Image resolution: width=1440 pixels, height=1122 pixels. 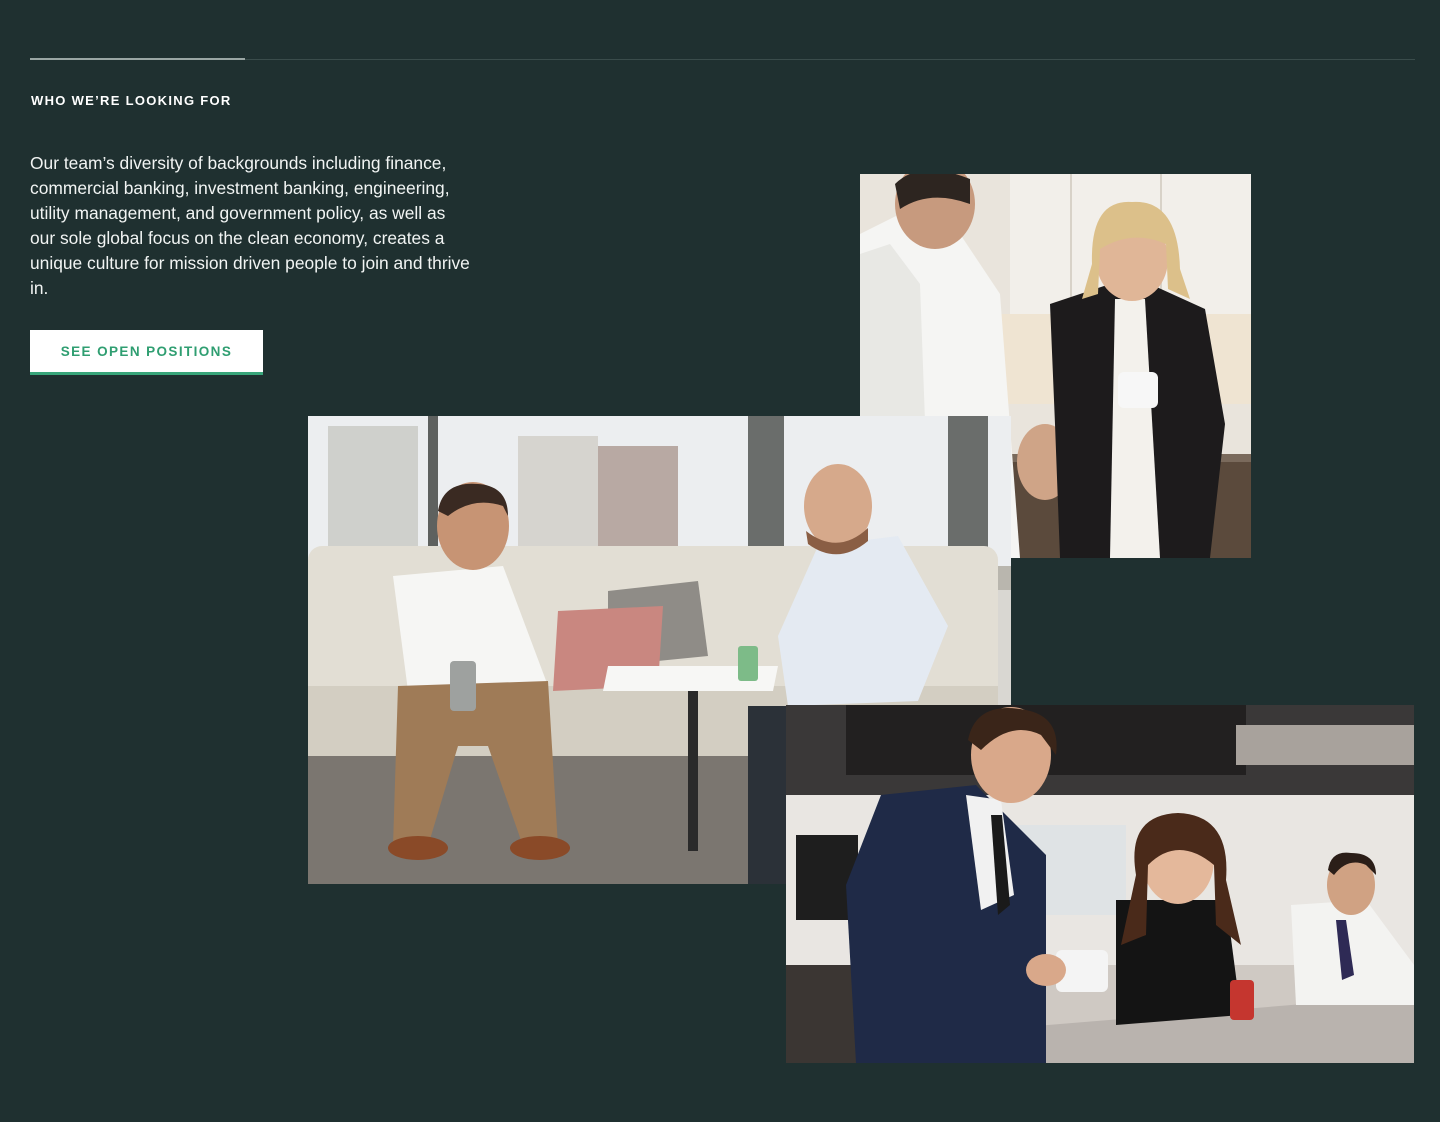 I want to click on section-divider-highlight, so click(x=137, y=59).